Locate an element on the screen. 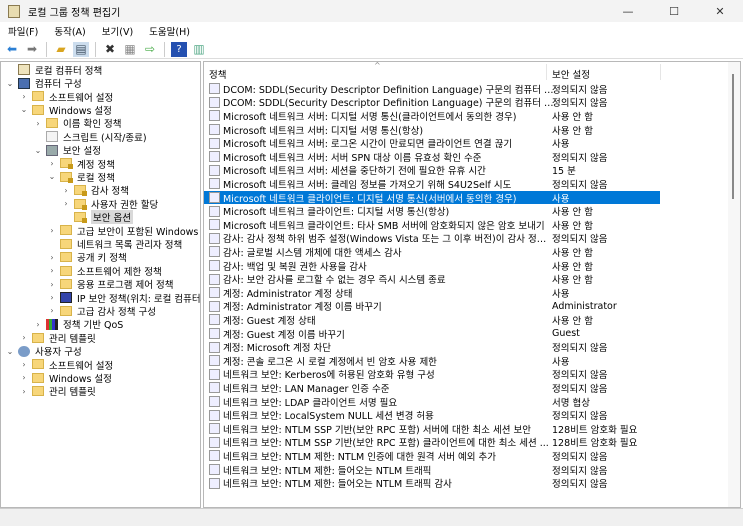 The image size is (743, 526). table-row: 계정: Guest 계정 상태 사용 안 함 is located at coordinates (432, 320).